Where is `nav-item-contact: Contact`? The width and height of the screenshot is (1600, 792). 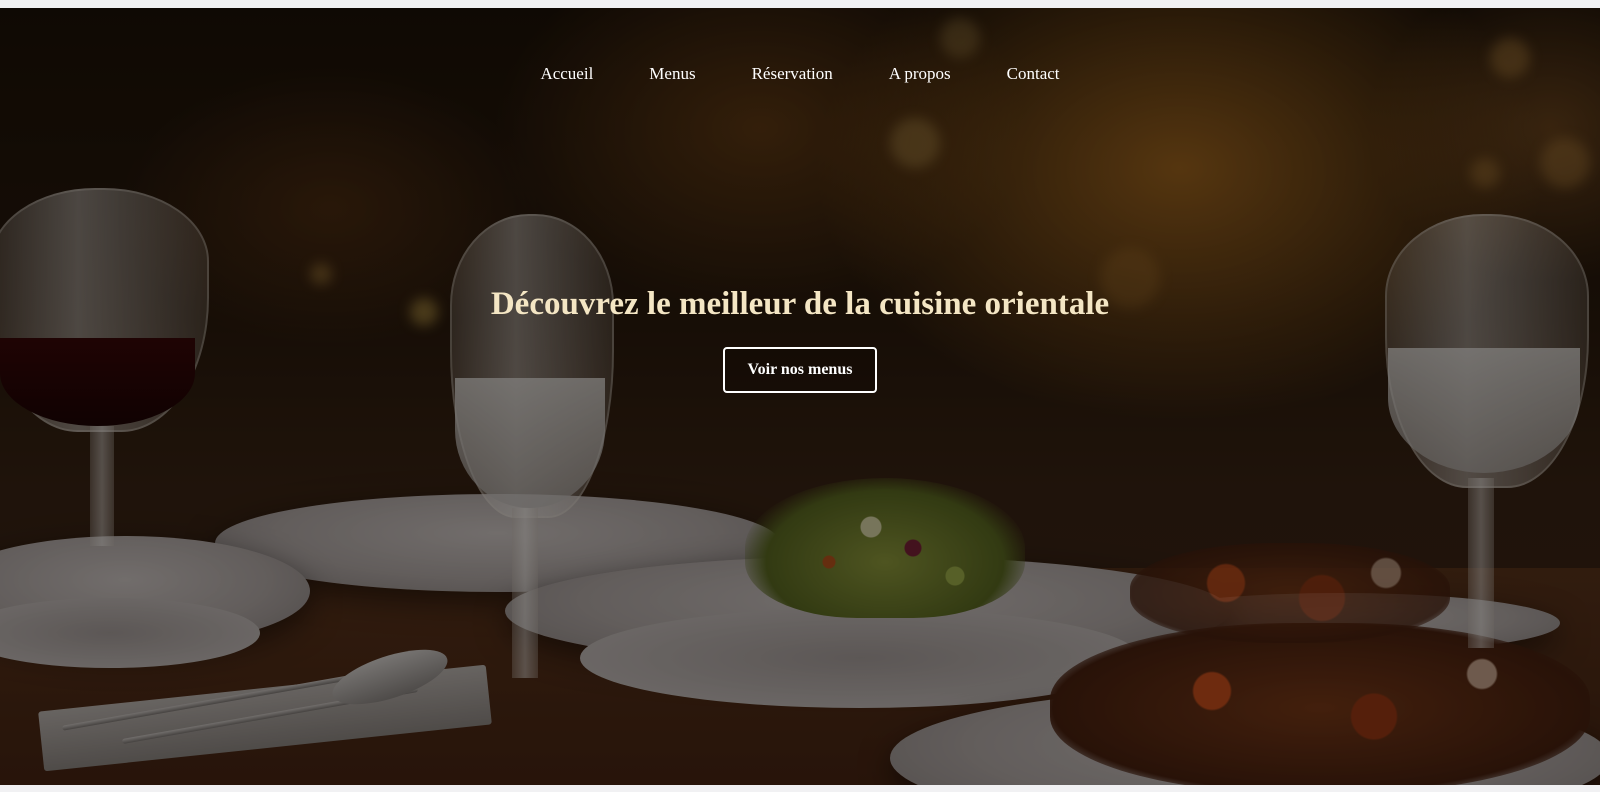 nav-item-contact: Contact is located at coordinates (1024, 74).